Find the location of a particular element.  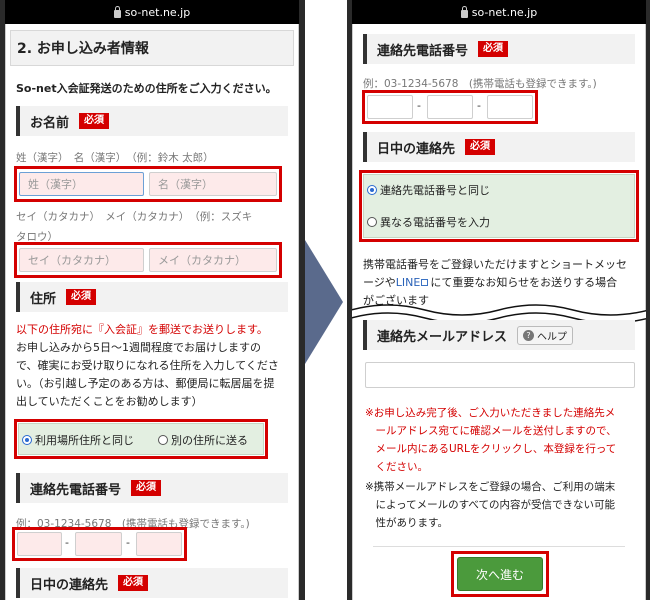

address-notice-line: 出していただくことをお勧めします） is located at coordinates (109, 401).